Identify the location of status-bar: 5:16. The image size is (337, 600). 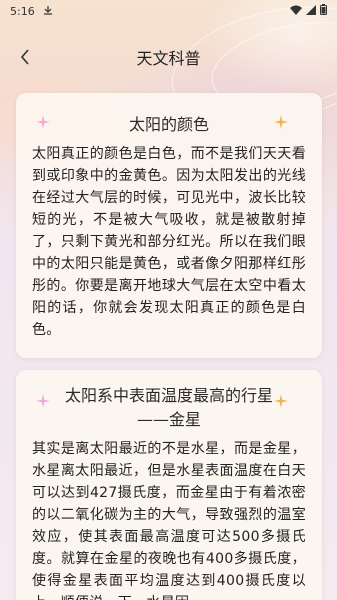
(168, 11).